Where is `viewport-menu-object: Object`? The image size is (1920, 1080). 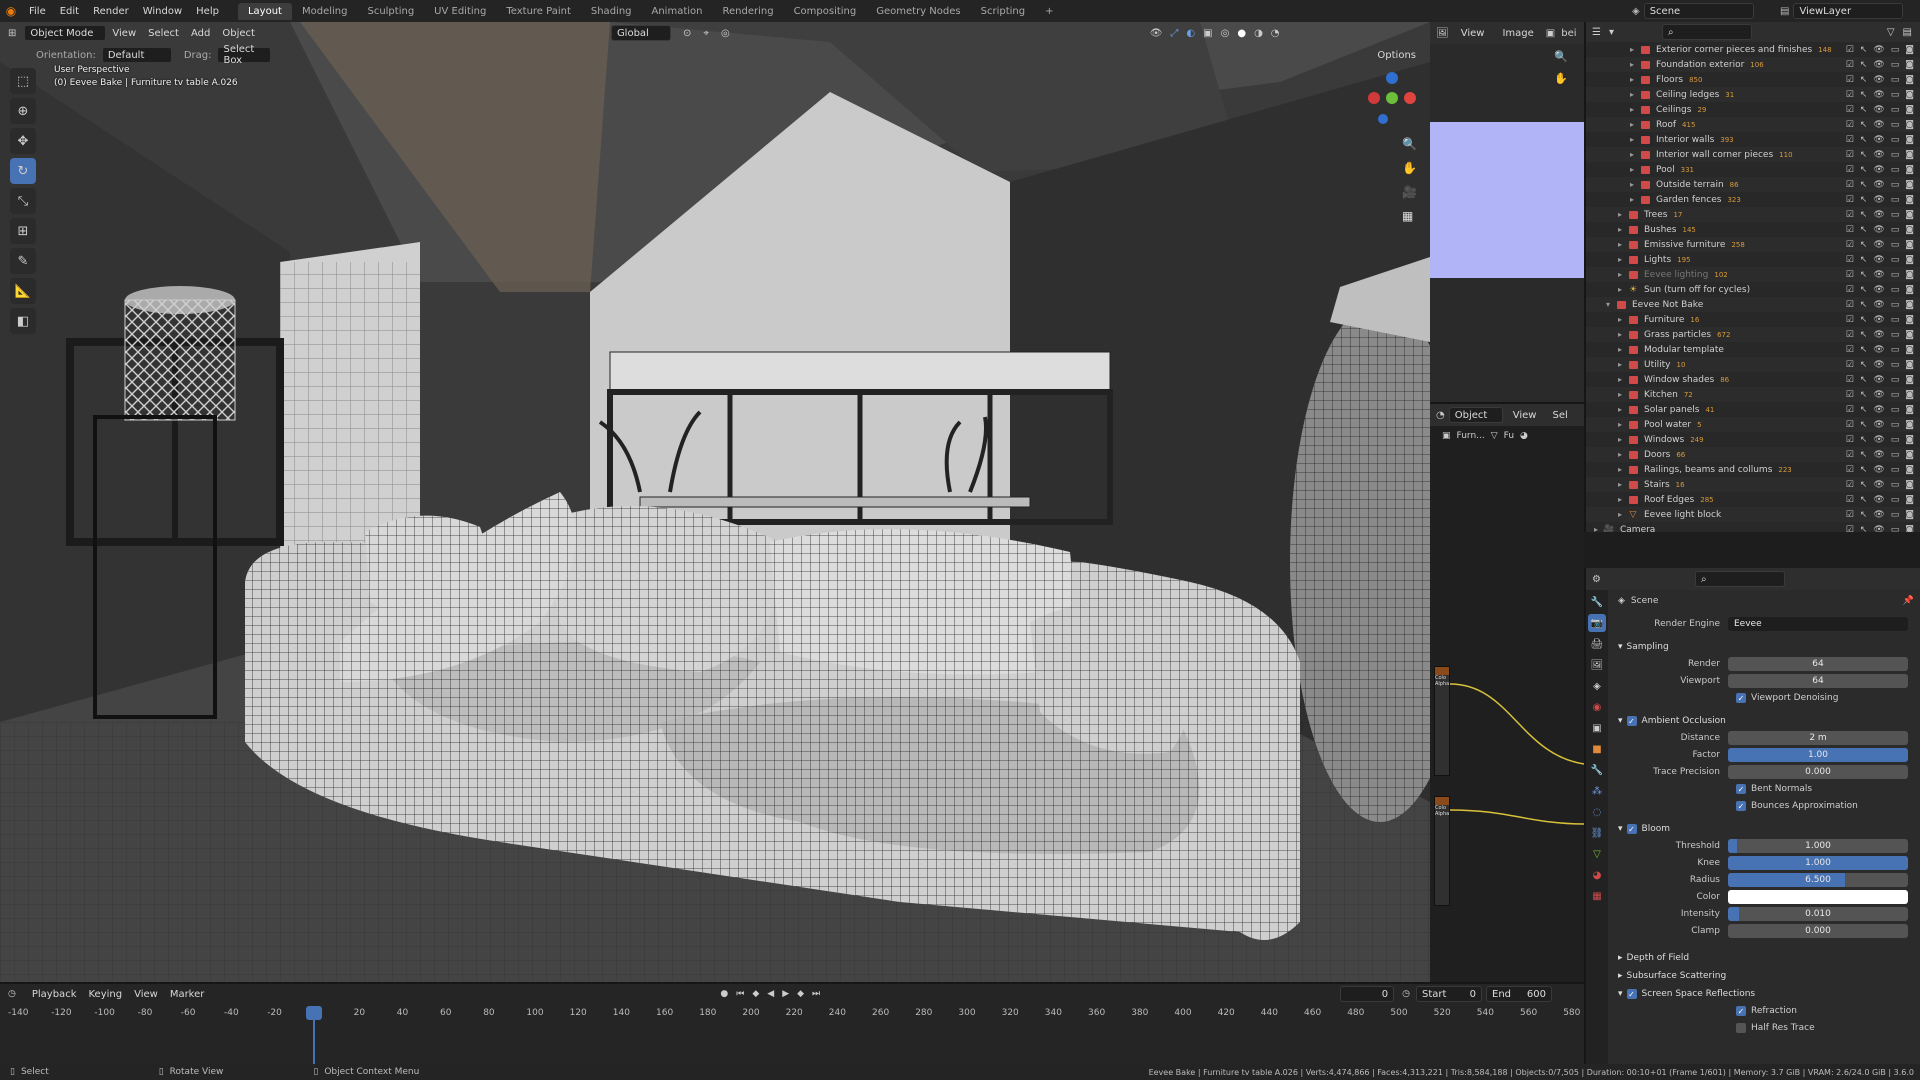 viewport-menu-object: Object is located at coordinates (238, 33).